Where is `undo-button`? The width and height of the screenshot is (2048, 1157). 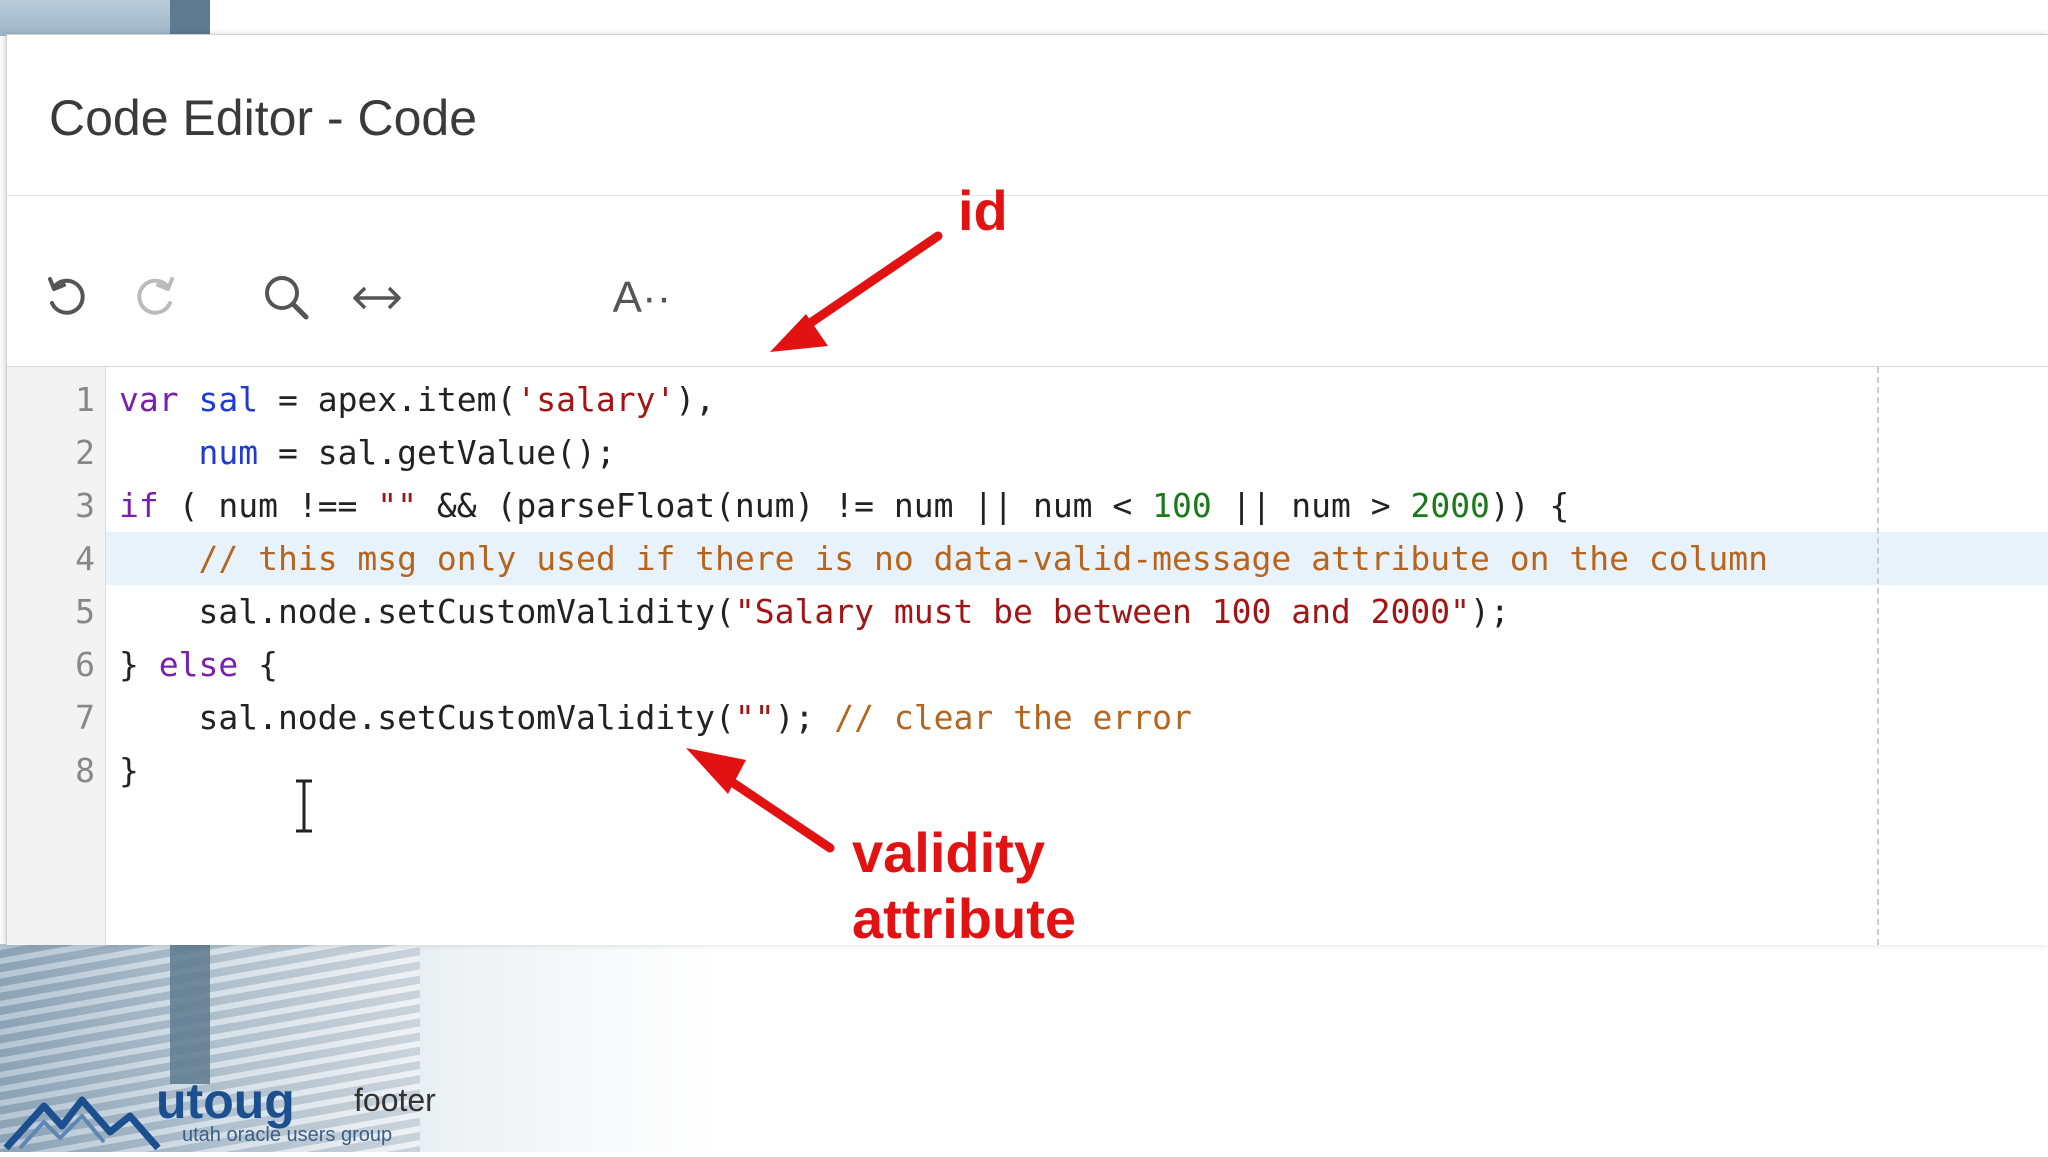
undo-button is located at coordinates (67, 298).